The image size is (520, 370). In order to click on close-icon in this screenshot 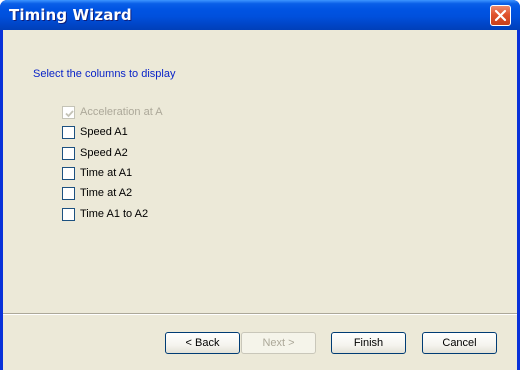, I will do `click(500, 15)`.